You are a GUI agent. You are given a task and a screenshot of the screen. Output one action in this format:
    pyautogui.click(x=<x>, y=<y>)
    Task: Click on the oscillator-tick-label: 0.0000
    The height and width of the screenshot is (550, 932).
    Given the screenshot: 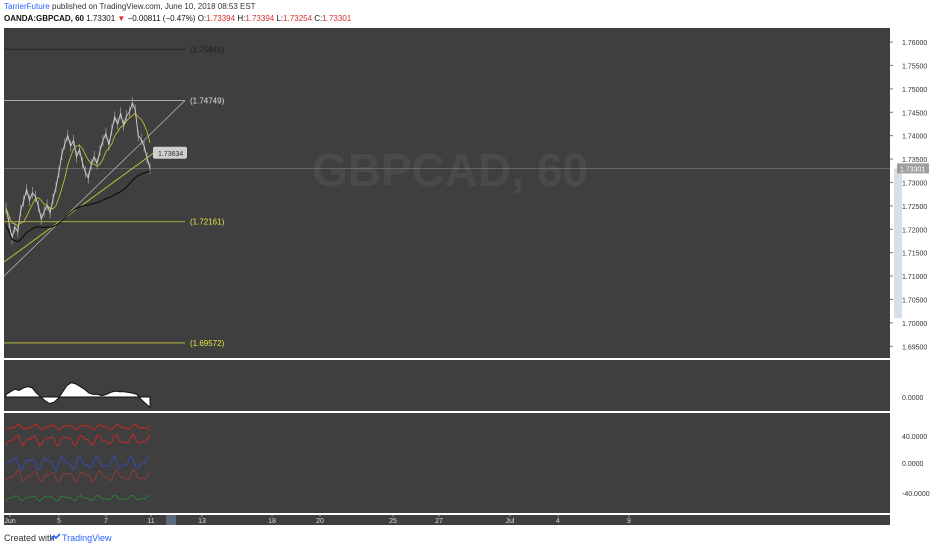 What is the action you would take?
    pyautogui.click(x=913, y=398)
    